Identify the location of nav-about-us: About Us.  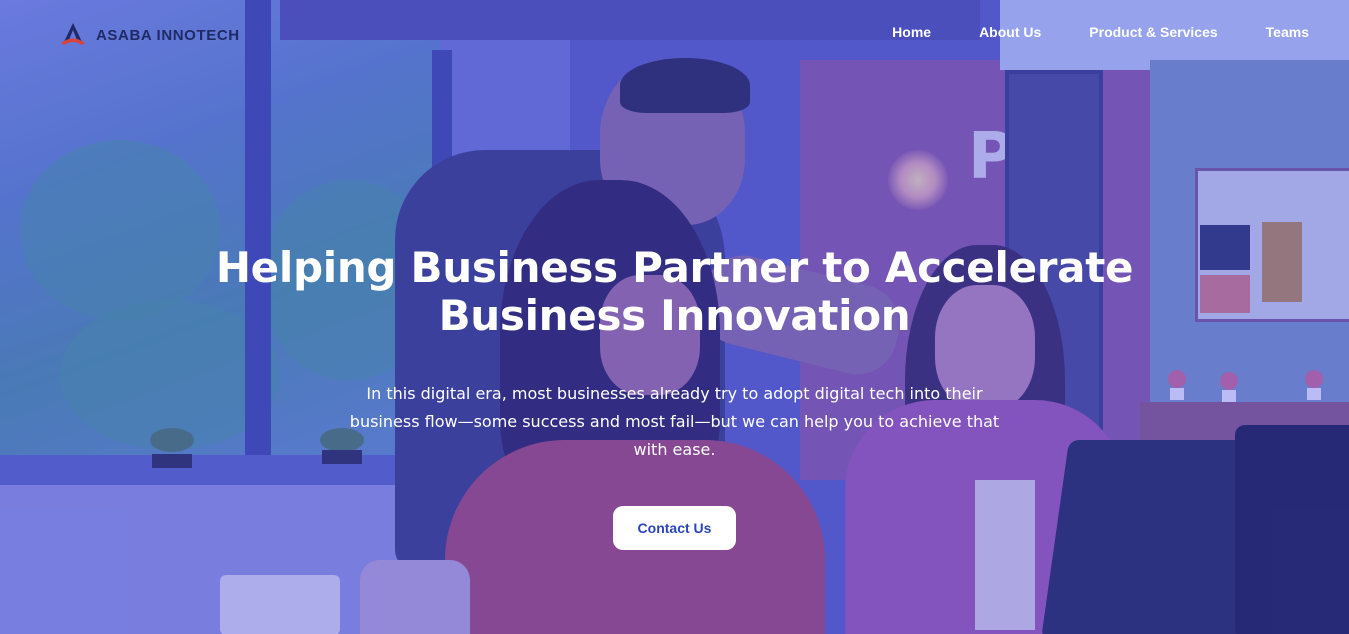
(1010, 32).